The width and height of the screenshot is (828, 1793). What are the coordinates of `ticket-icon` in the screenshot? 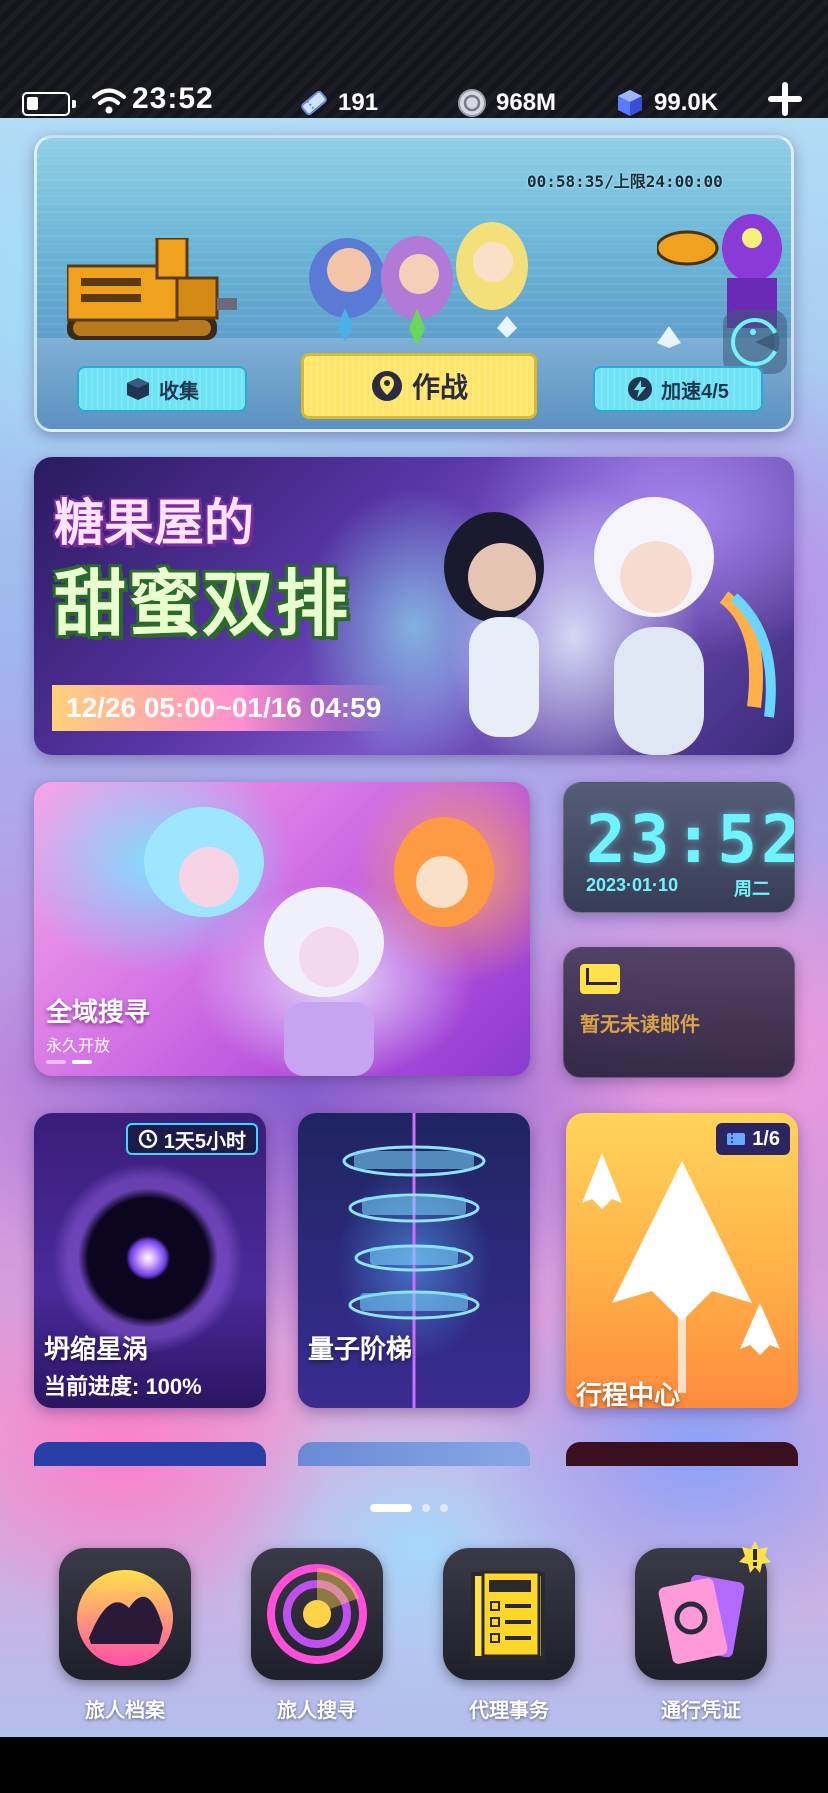 It's located at (314, 103).